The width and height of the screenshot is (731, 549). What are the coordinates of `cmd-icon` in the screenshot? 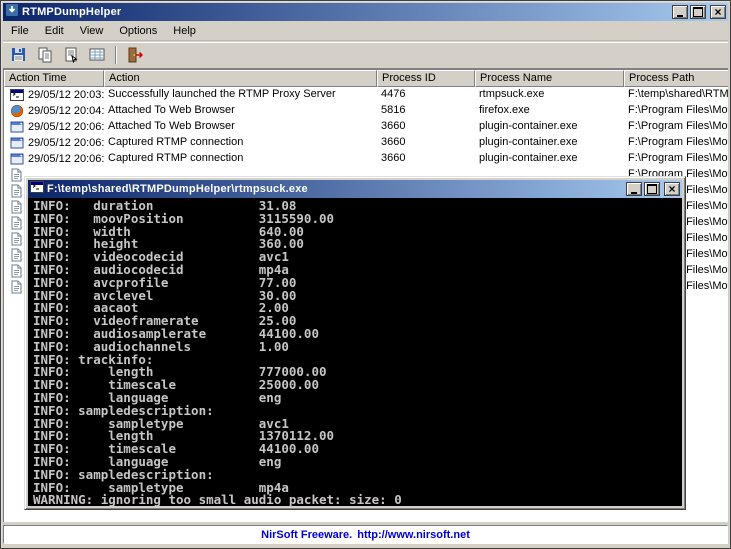 It's located at (37, 189).